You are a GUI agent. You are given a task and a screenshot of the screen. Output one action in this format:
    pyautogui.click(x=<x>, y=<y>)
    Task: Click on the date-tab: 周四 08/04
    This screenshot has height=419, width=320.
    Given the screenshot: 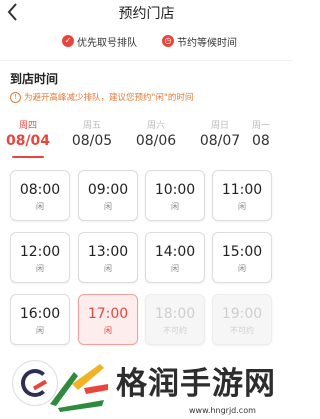 What is the action you would take?
    pyautogui.click(x=28, y=138)
    